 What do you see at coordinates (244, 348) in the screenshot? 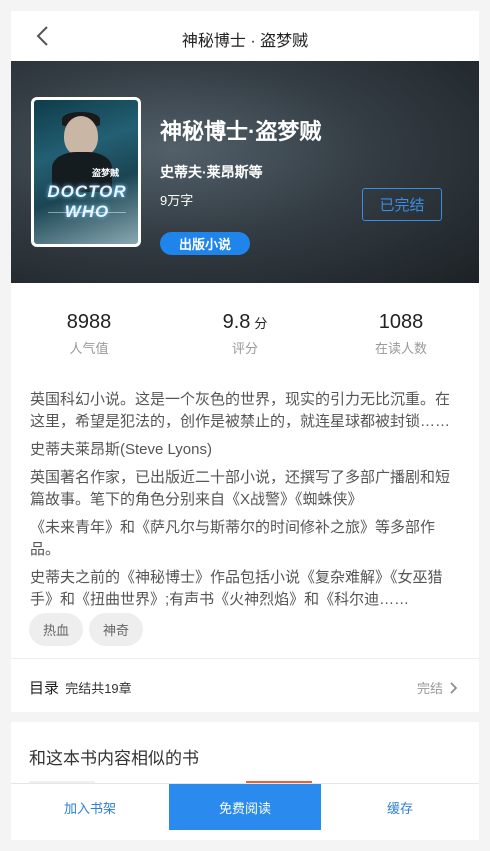
I see `stat-rating-label: 评分` at bounding box center [244, 348].